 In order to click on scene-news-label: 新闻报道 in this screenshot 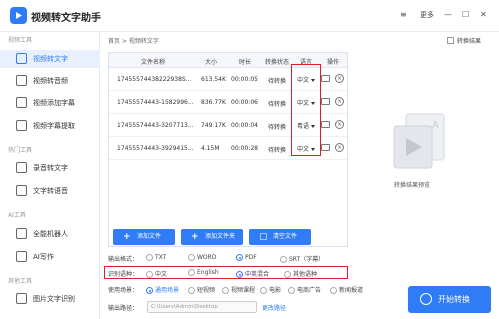, I will do `click(351, 290)`.